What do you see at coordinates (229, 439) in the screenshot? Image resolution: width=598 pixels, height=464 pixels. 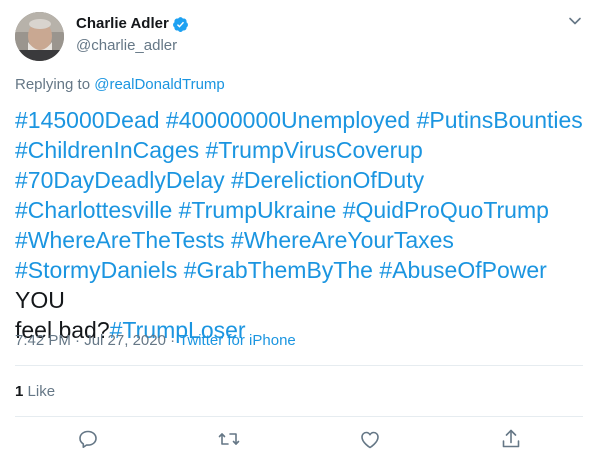 I see `retweet-icon` at bounding box center [229, 439].